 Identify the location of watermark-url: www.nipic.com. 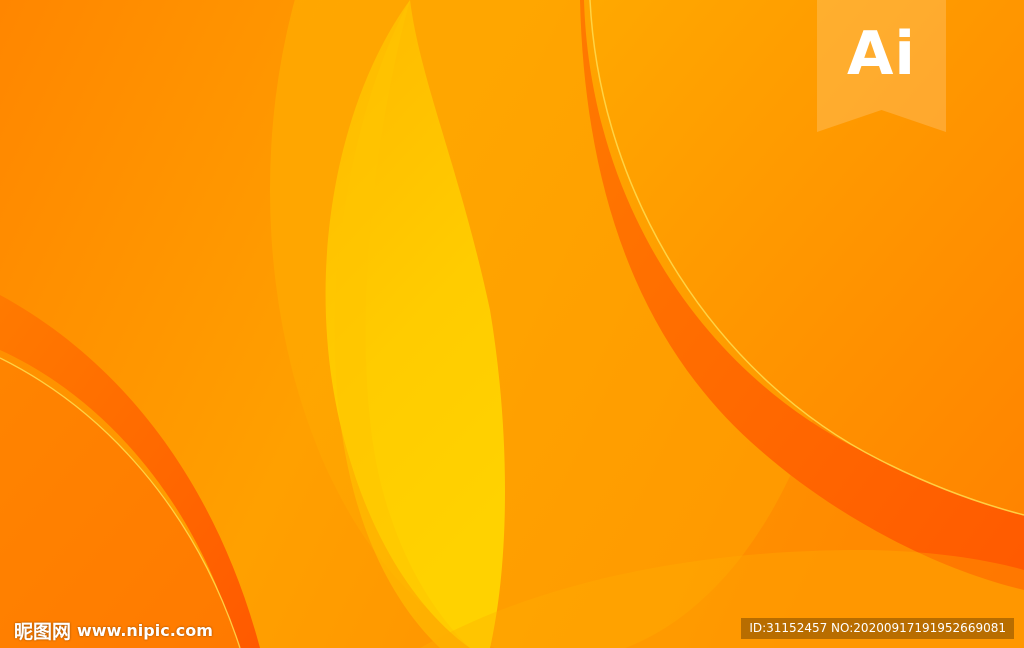
(145, 630).